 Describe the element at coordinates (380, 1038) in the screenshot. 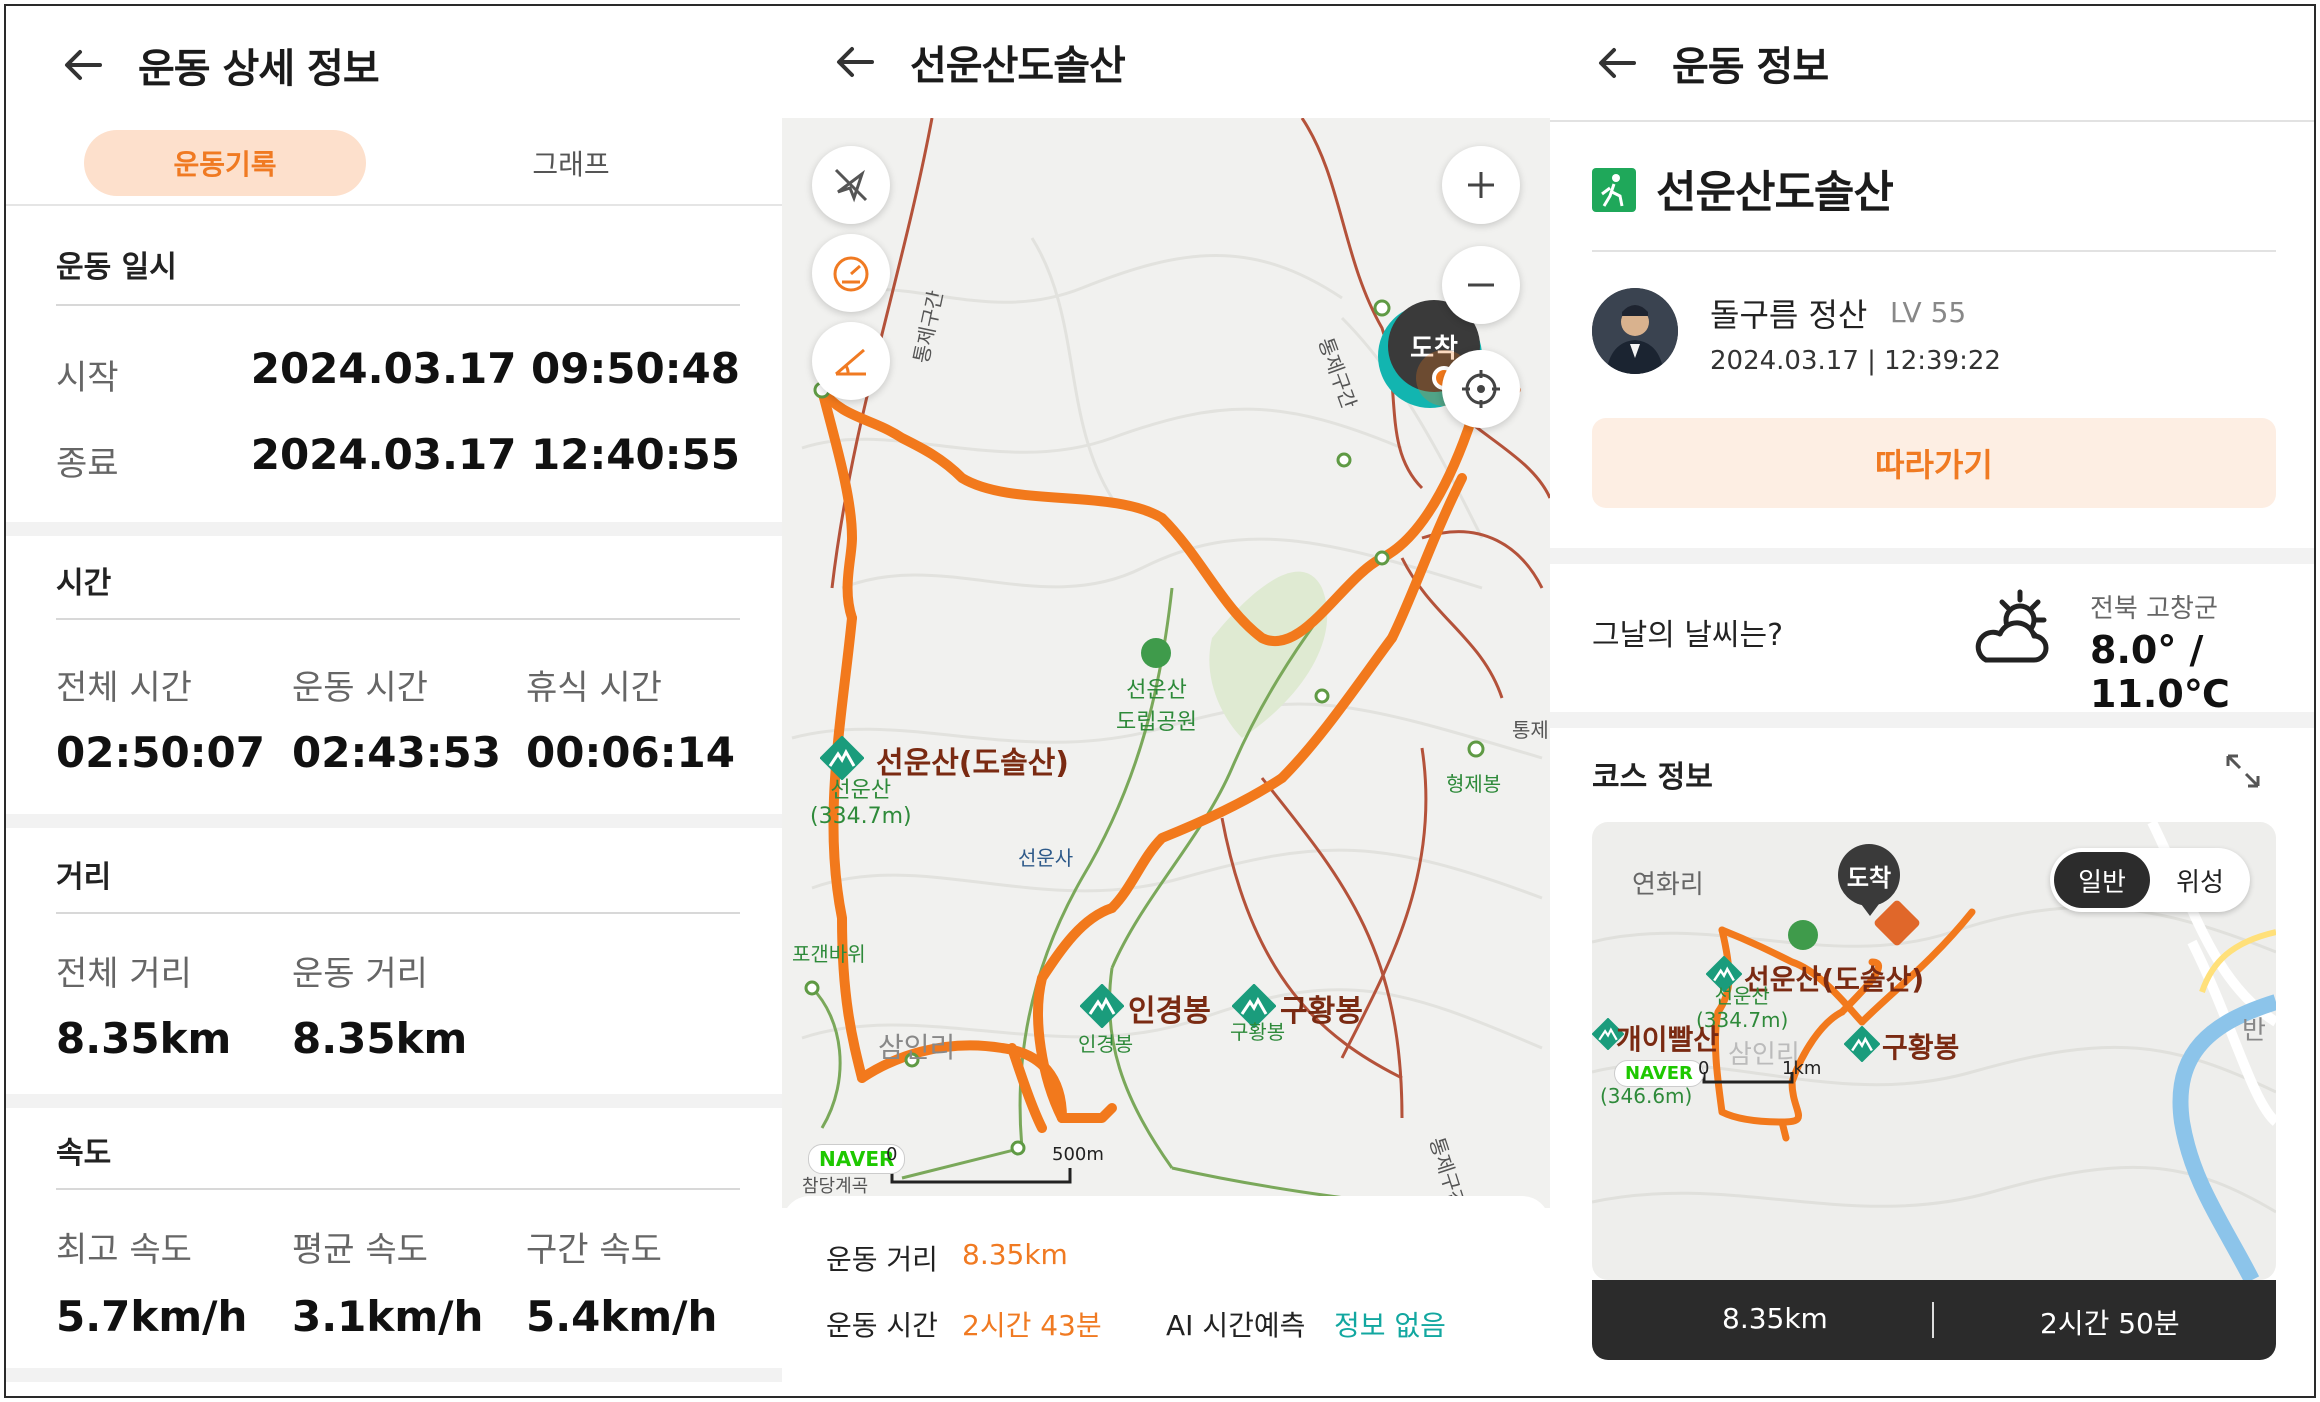

I see `exercise-distance-value: 8.35km` at that location.